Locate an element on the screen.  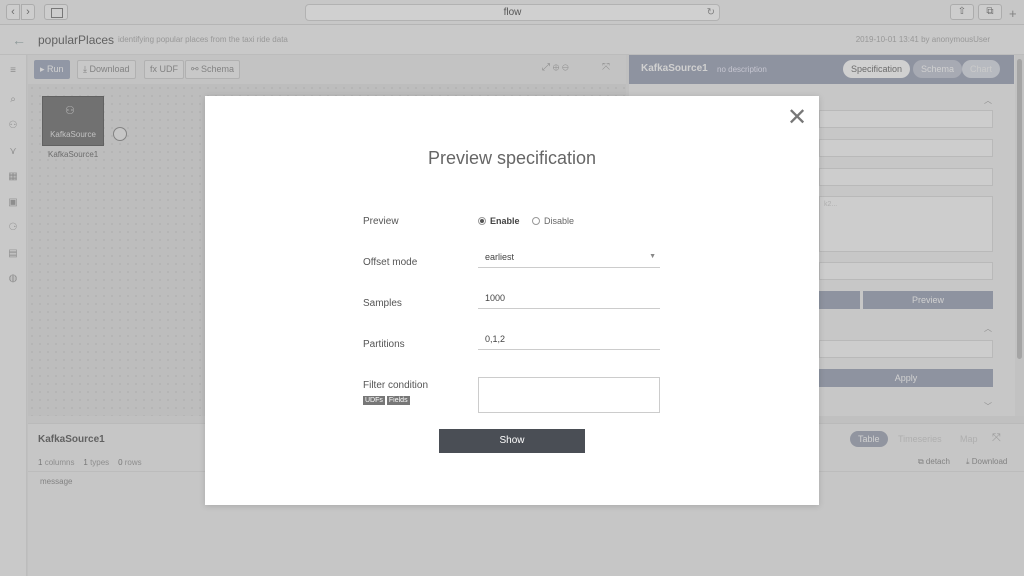
radio-selected-icon is located at coordinates (482, 221).